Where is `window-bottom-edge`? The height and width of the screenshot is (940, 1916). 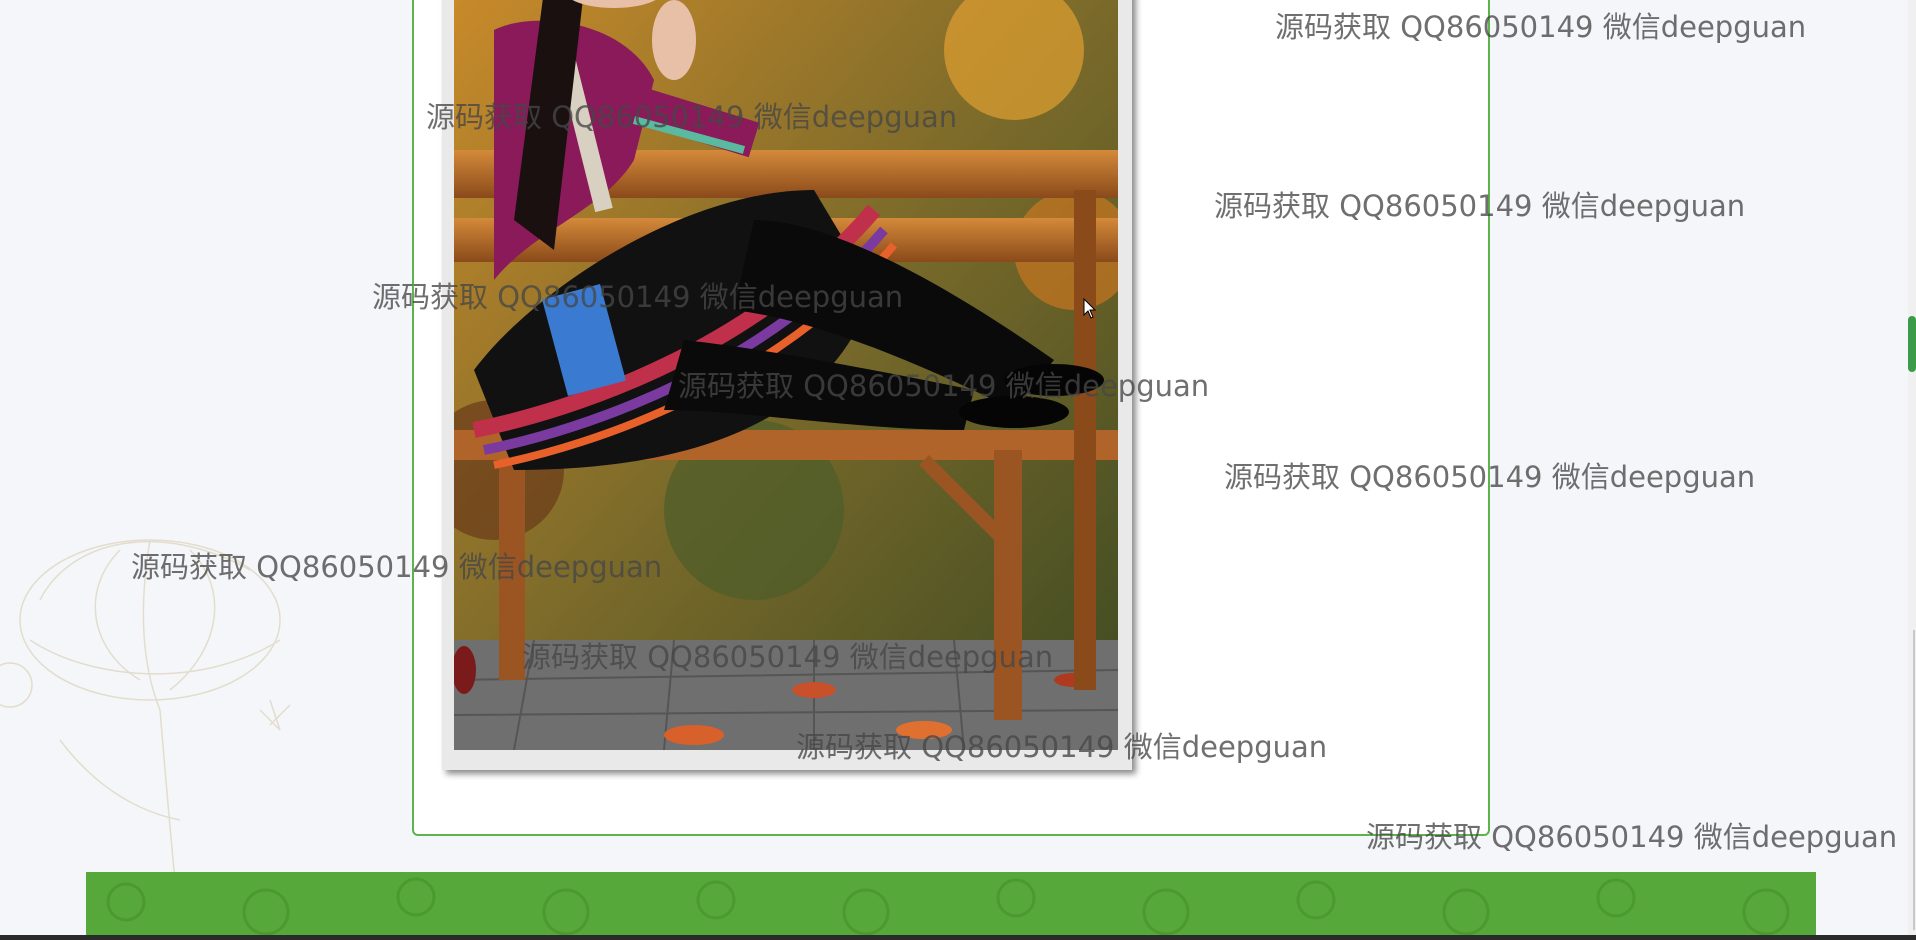 window-bottom-edge is located at coordinates (958, 937).